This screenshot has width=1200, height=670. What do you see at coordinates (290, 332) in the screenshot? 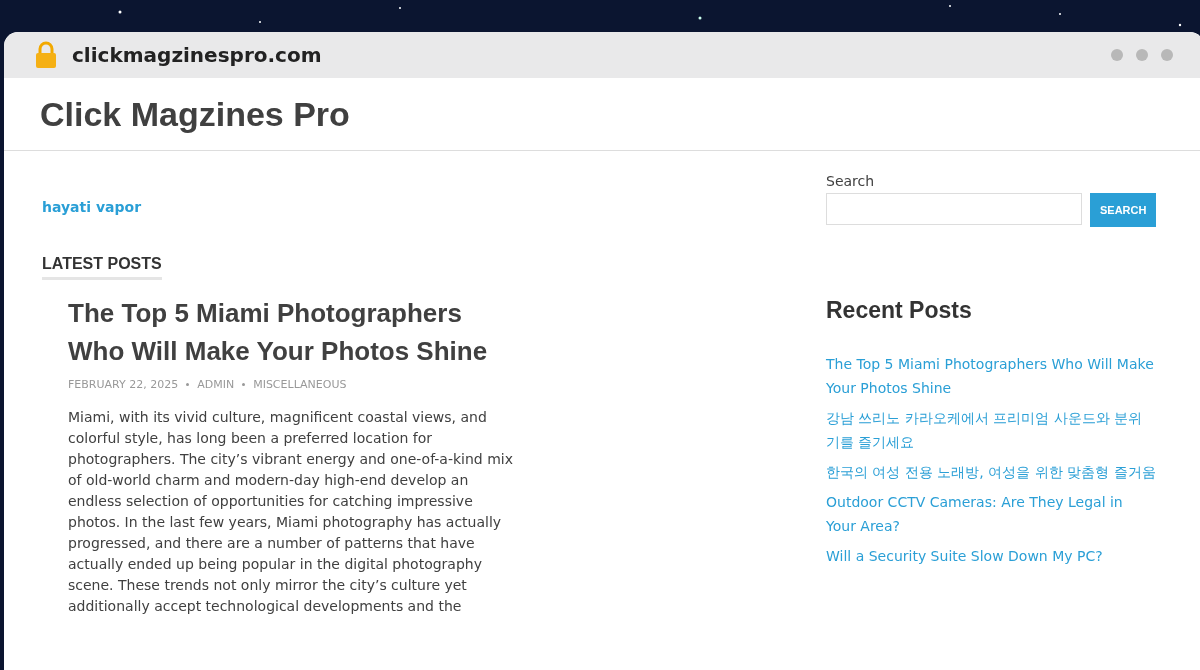
I see `post-title: The Top 5 Miami Photographers Who Will Make Your Photos Shine` at bounding box center [290, 332].